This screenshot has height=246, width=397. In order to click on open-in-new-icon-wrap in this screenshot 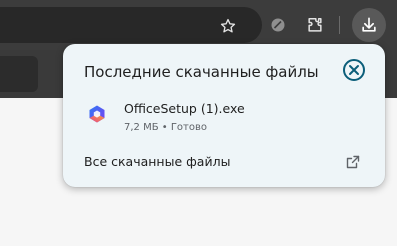, I will do `click(353, 162)`.